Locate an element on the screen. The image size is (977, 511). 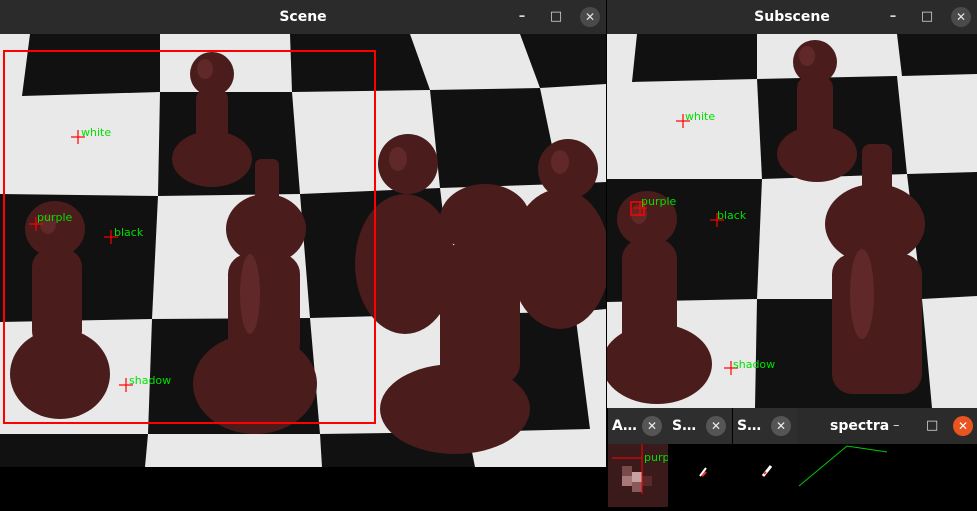
subwindow-2: S… ✕ is located at coordinates (765, 457).